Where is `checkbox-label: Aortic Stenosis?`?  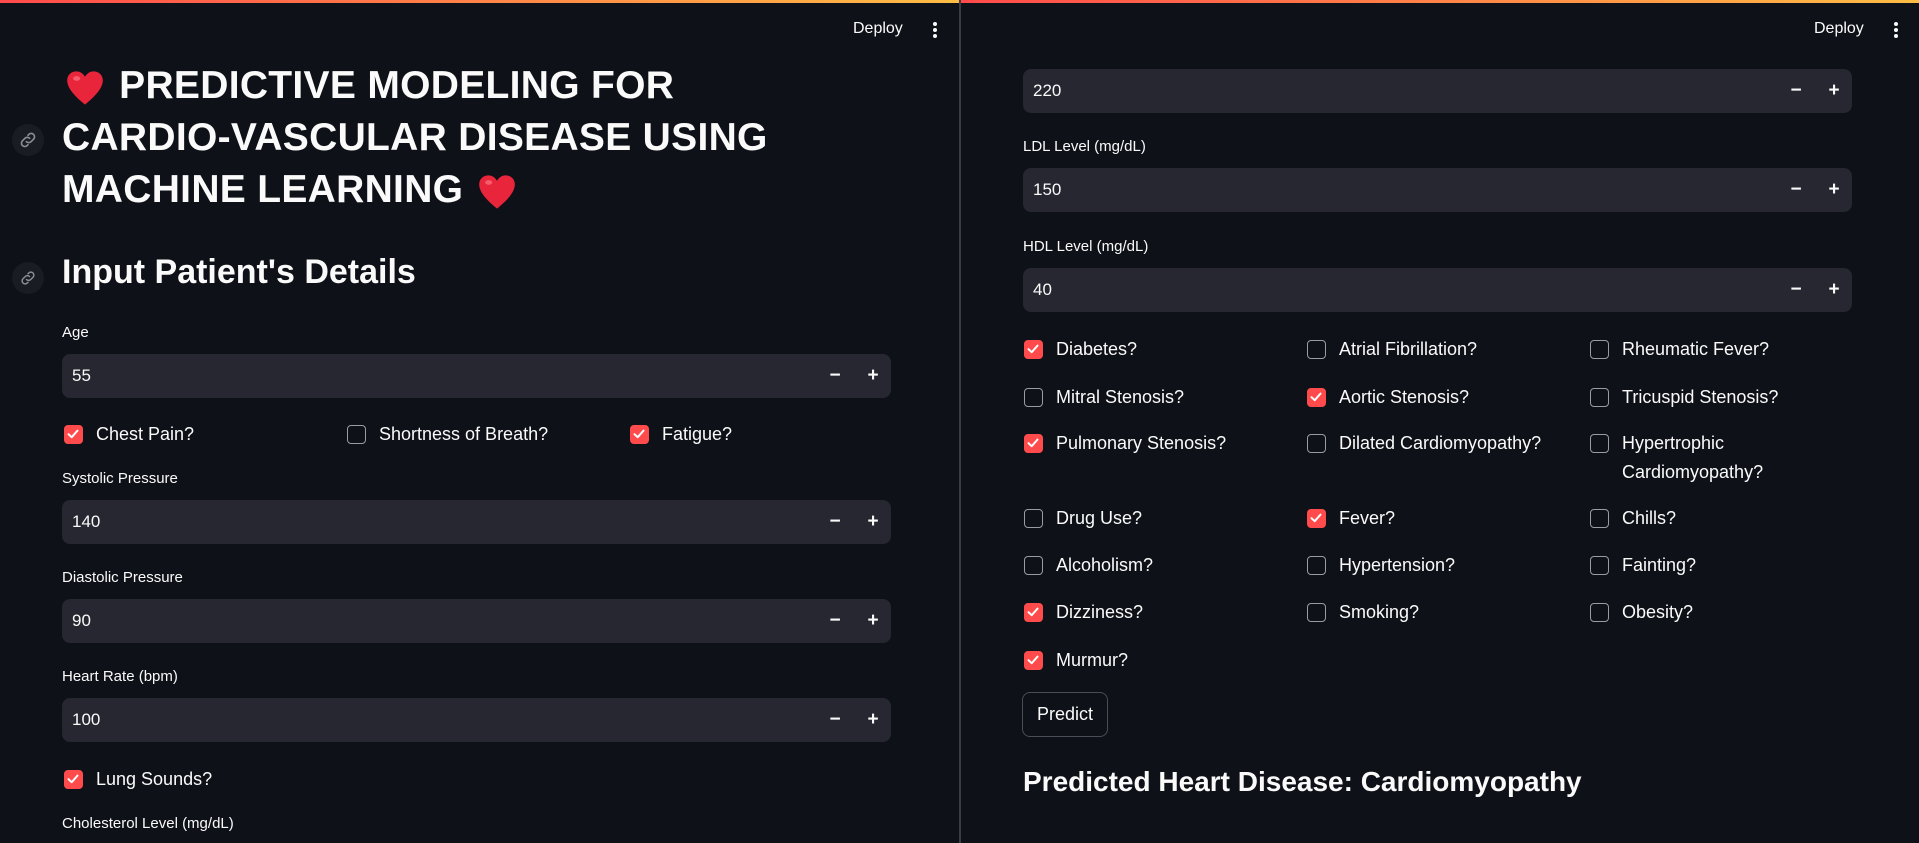
checkbox-label: Aortic Stenosis? is located at coordinates (1404, 397).